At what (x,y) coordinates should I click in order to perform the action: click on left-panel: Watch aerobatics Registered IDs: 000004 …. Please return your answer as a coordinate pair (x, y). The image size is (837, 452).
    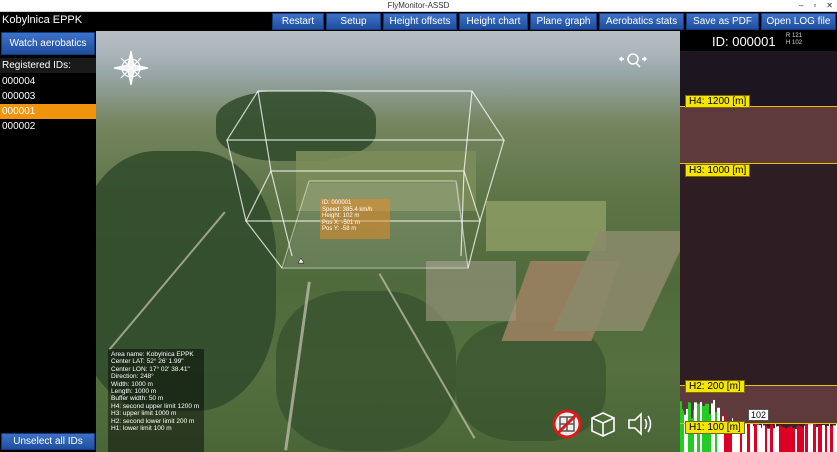
    Looking at the image, I should click on (48, 241).